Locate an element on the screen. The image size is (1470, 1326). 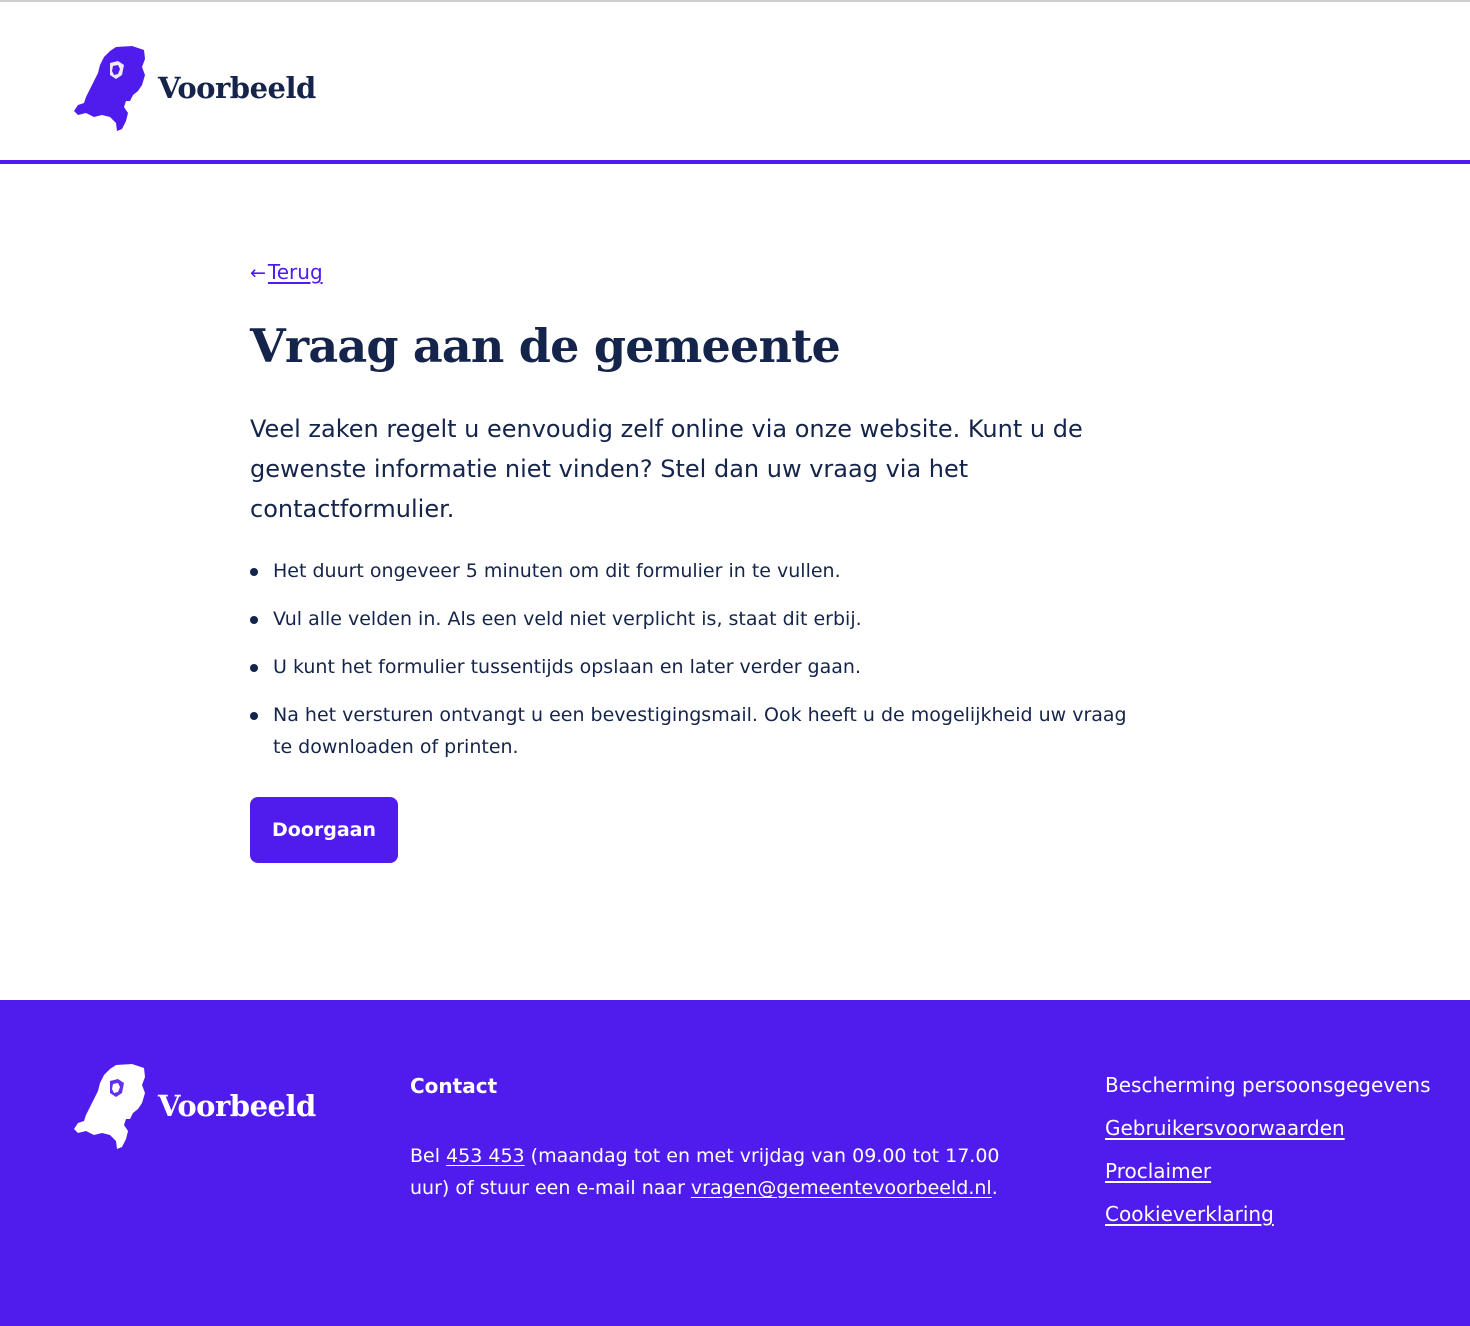
contact-prefix: Bel is located at coordinates (428, 1156).